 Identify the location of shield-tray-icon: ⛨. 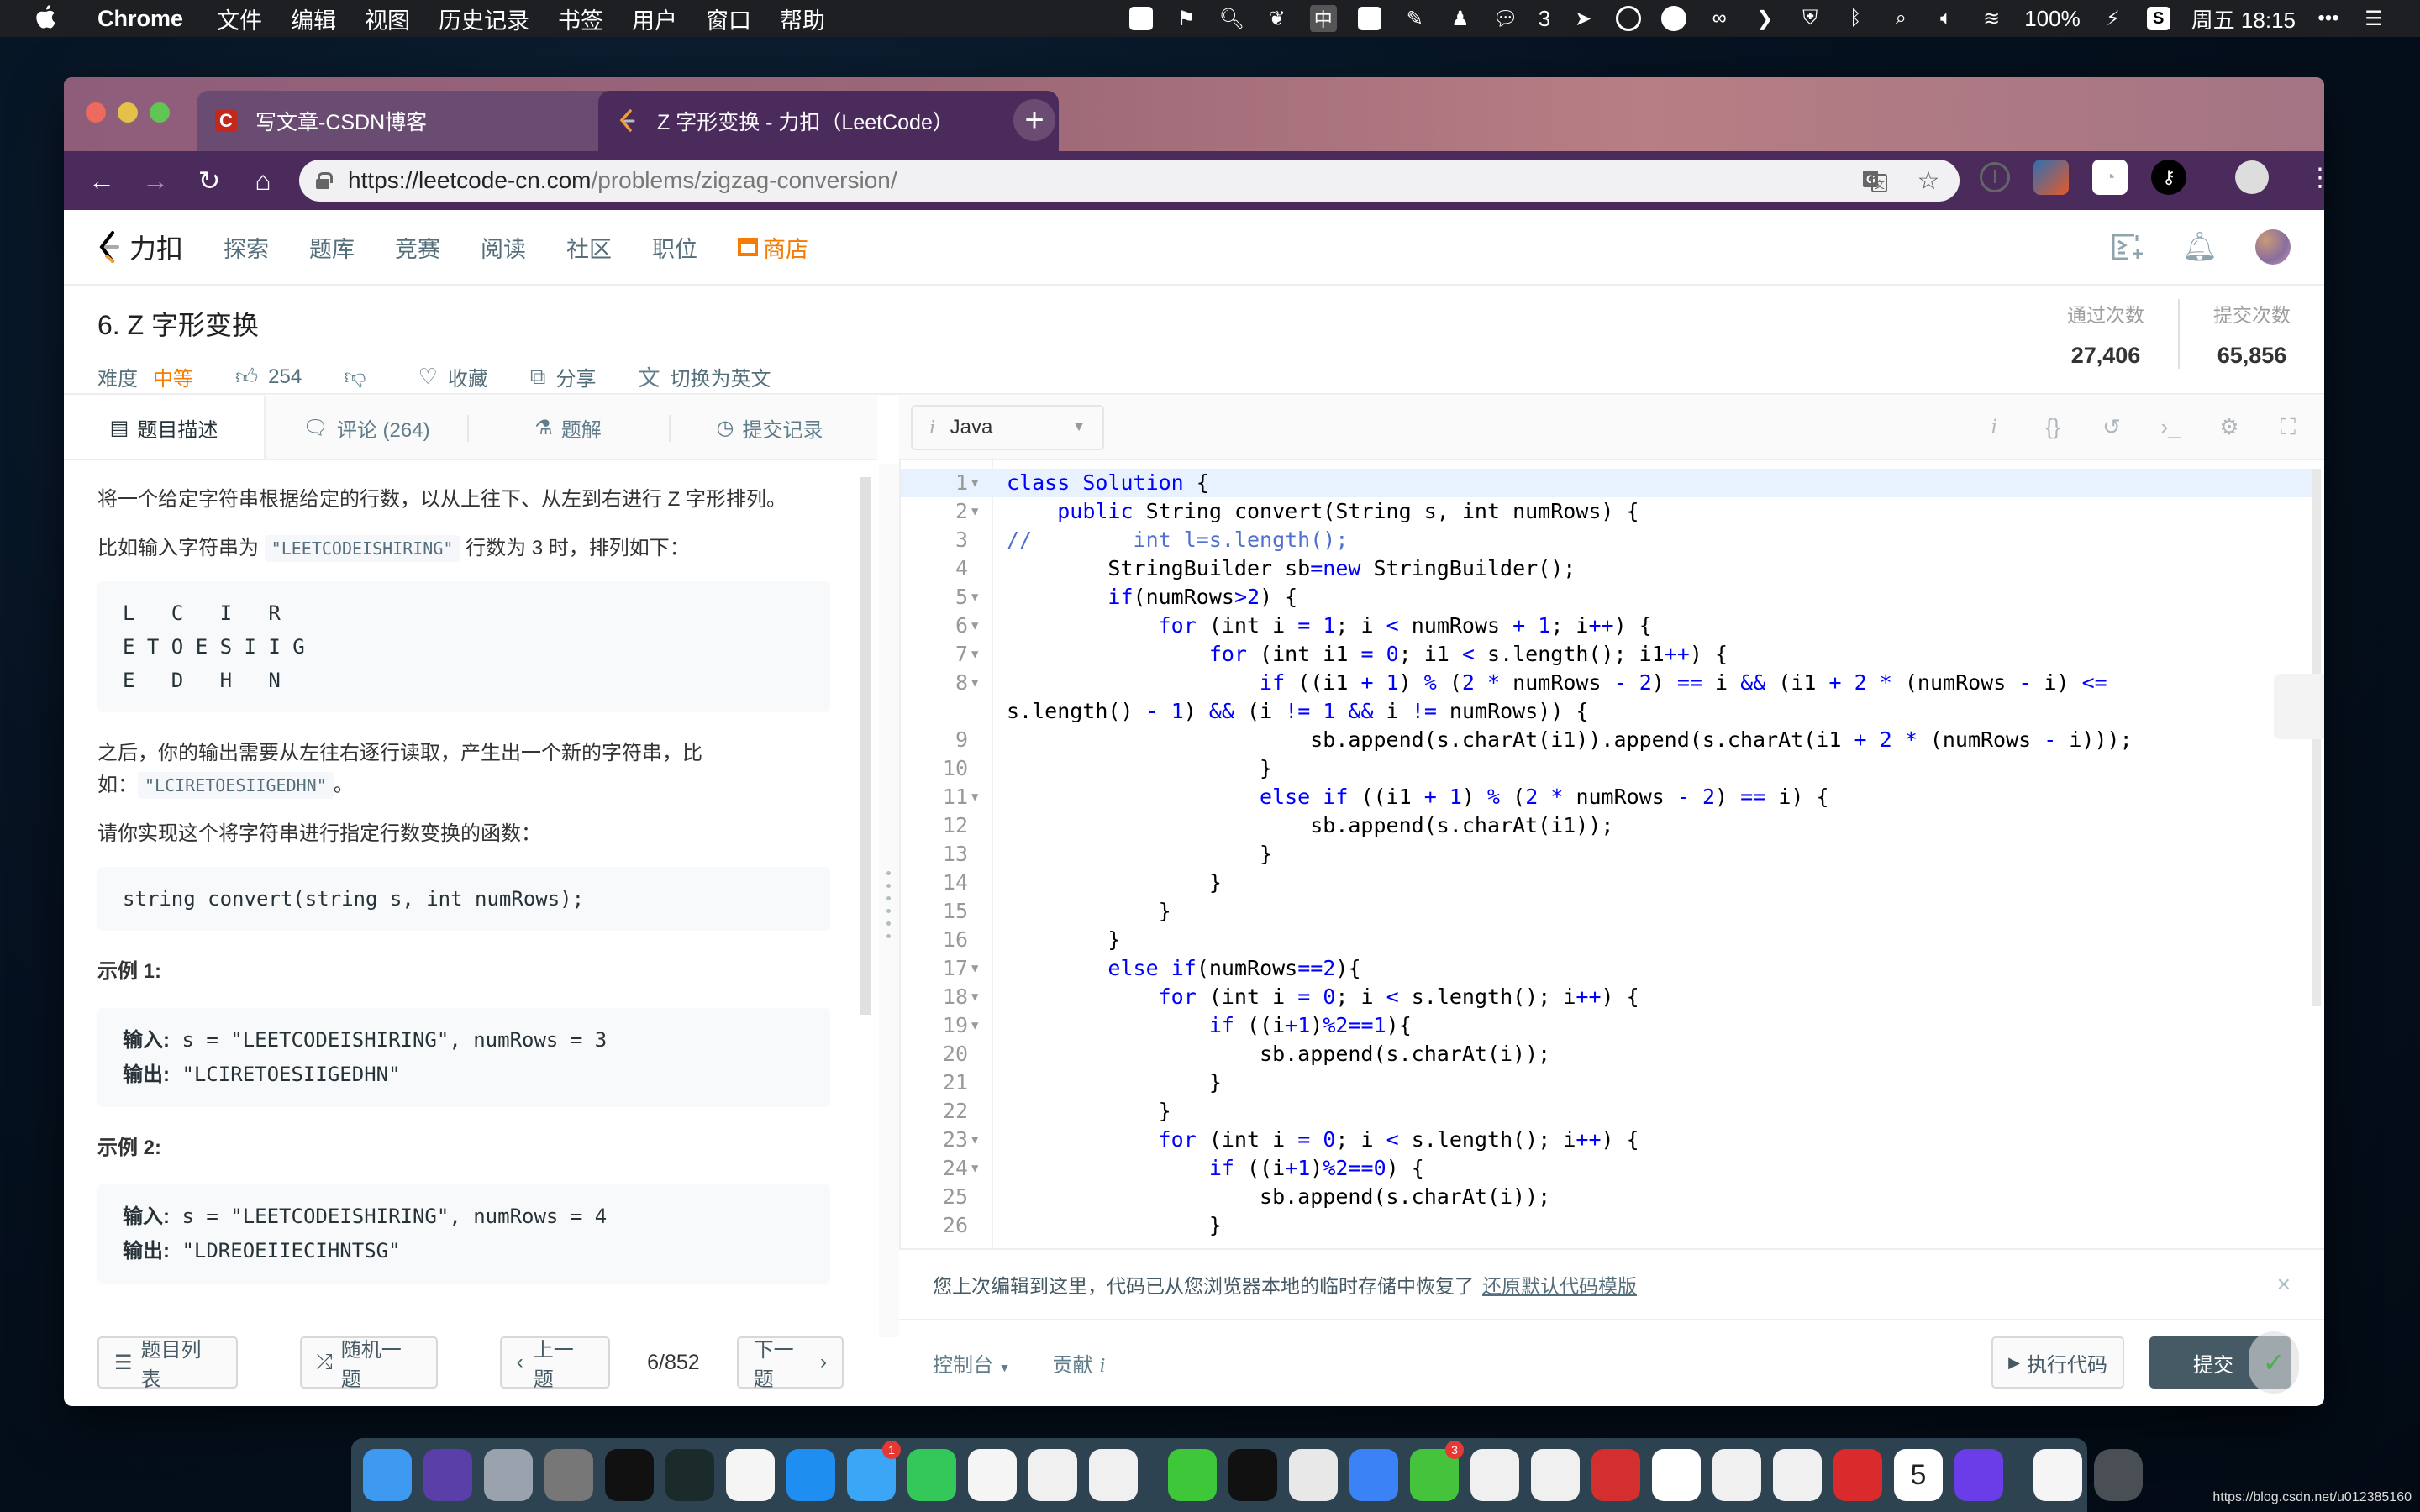
(1810, 18).